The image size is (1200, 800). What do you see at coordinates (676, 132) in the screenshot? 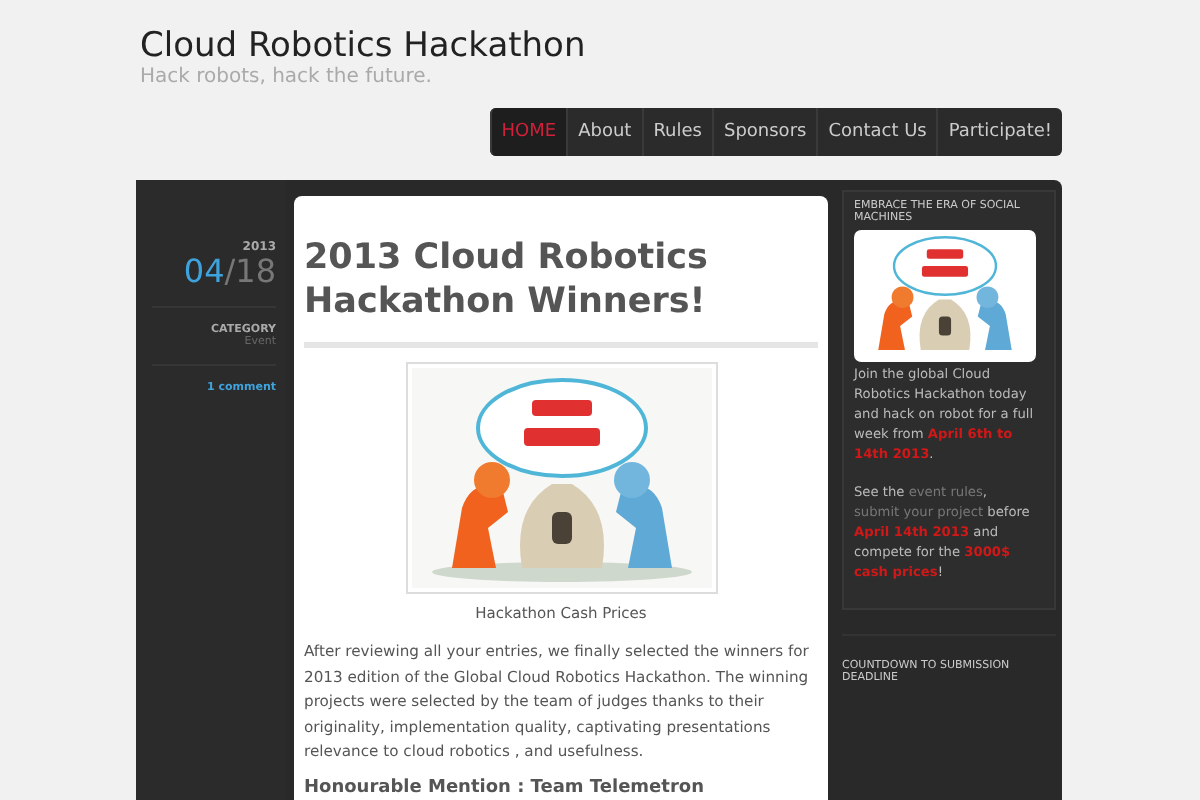
I see `nav-link: Rules` at bounding box center [676, 132].